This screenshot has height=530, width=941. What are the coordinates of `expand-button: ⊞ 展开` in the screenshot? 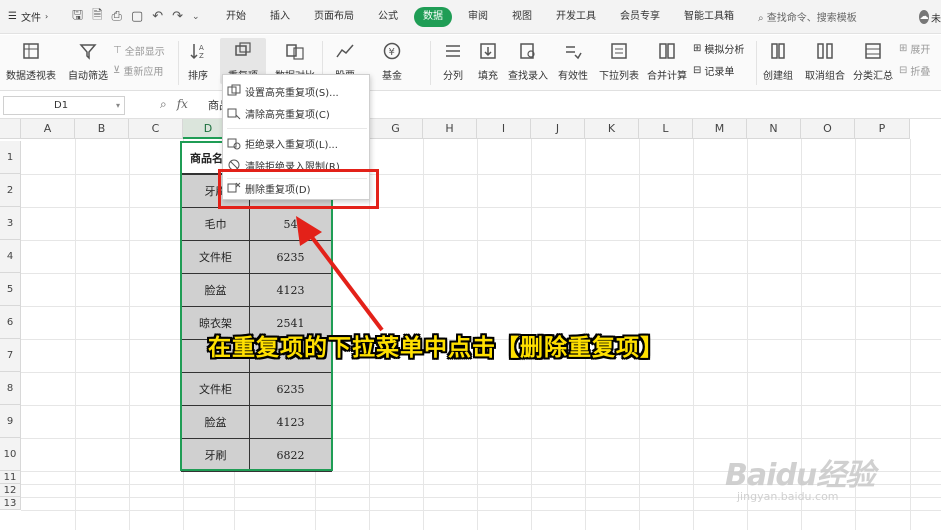 It's located at (914, 48).